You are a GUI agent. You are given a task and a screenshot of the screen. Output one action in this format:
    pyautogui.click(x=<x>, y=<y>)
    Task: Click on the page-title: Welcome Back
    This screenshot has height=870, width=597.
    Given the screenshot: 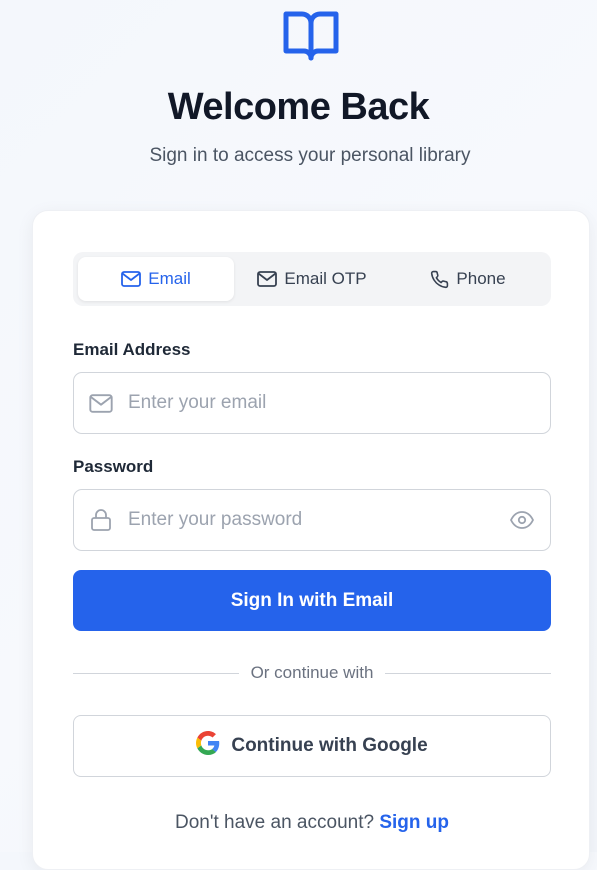 What is the action you would take?
    pyautogui.click(x=298, y=107)
    